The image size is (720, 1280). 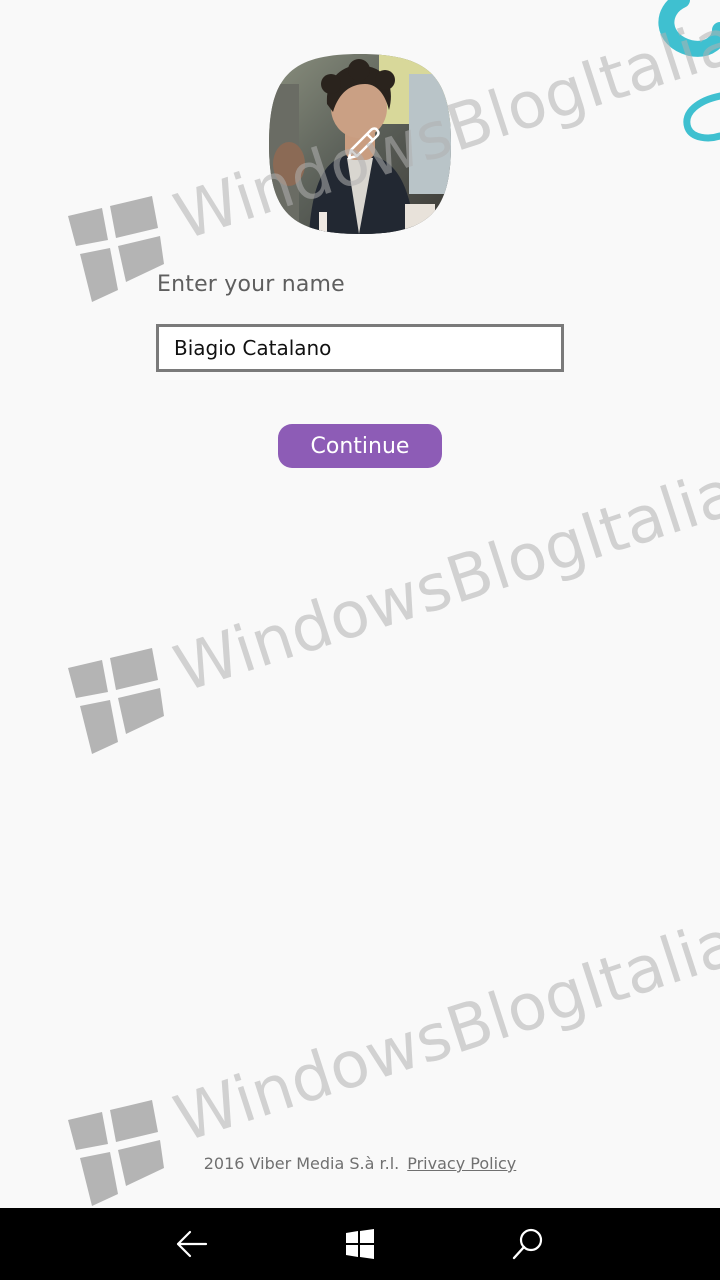 What do you see at coordinates (251, 284) in the screenshot?
I see `name-label: Enter your name` at bounding box center [251, 284].